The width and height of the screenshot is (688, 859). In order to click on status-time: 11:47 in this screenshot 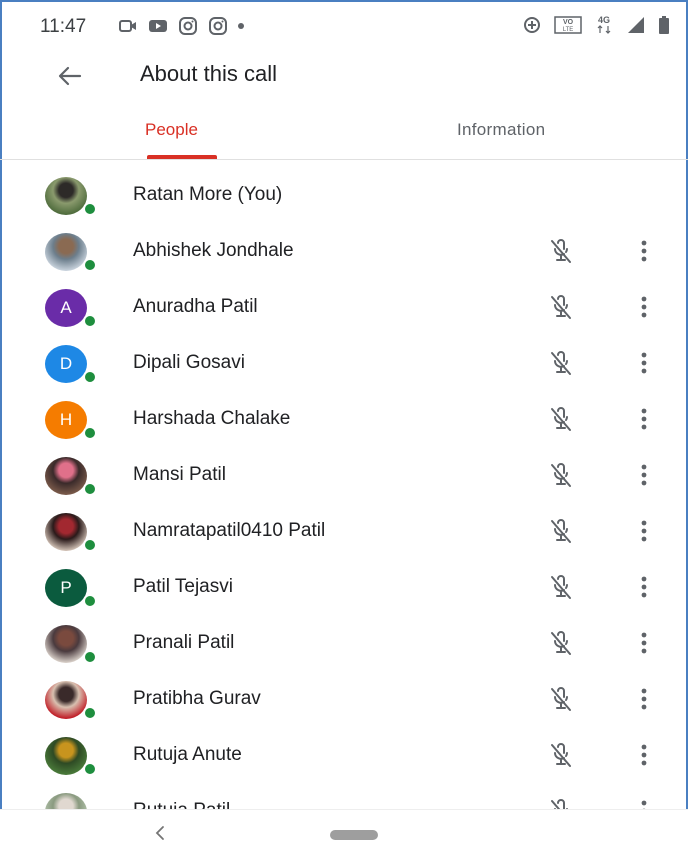, I will do `click(63, 26)`.